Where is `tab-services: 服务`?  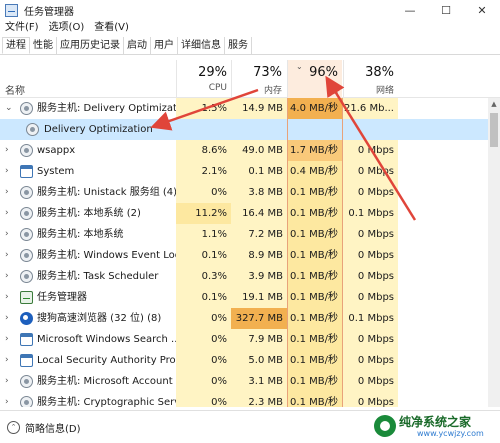 tab-services: 服务 is located at coordinates (238, 45).